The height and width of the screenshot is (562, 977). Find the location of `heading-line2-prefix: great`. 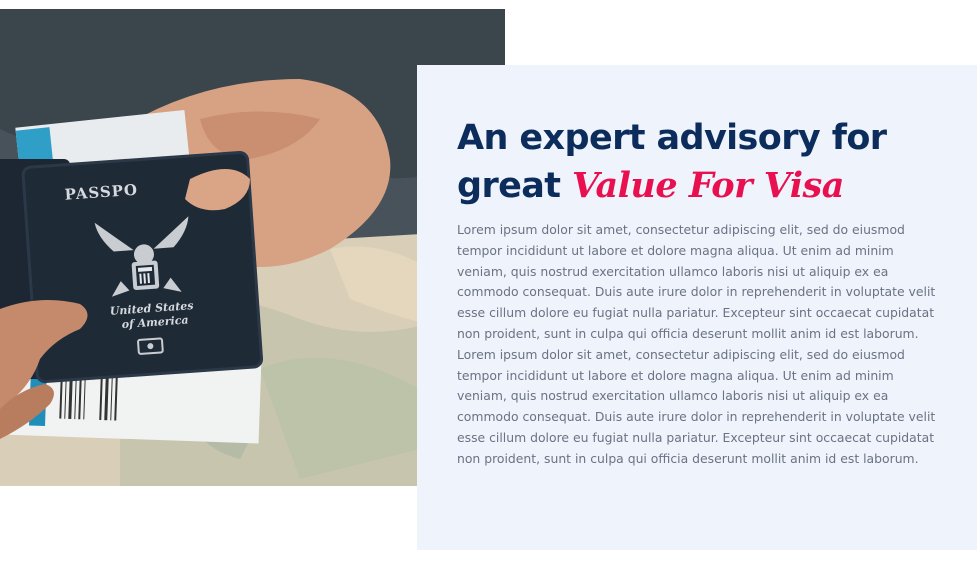

heading-line2-prefix: great is located at coordinates (509, 186).